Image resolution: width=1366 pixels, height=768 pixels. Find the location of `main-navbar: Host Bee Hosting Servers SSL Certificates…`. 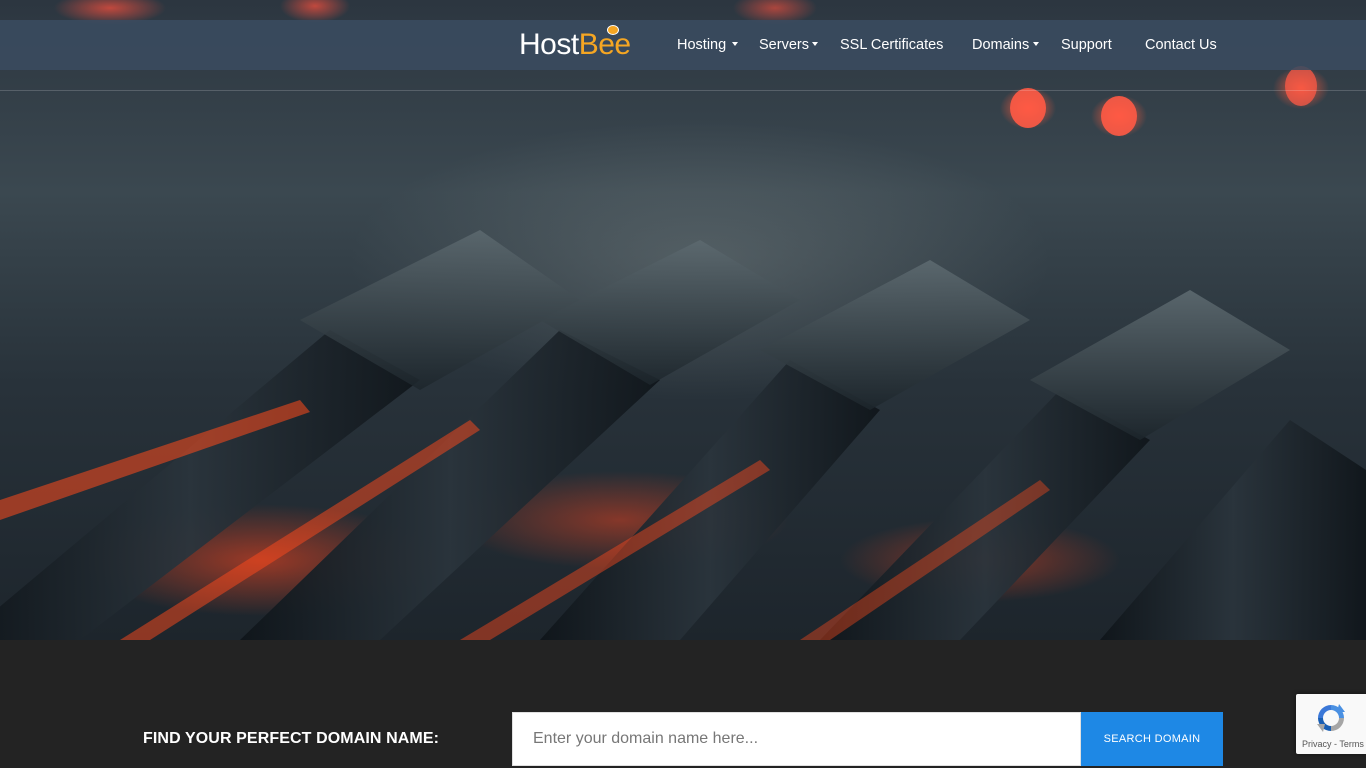

main-navbar: Host Bee Hosting Servers SSL Certificates… is located at coordinates (683, 45).